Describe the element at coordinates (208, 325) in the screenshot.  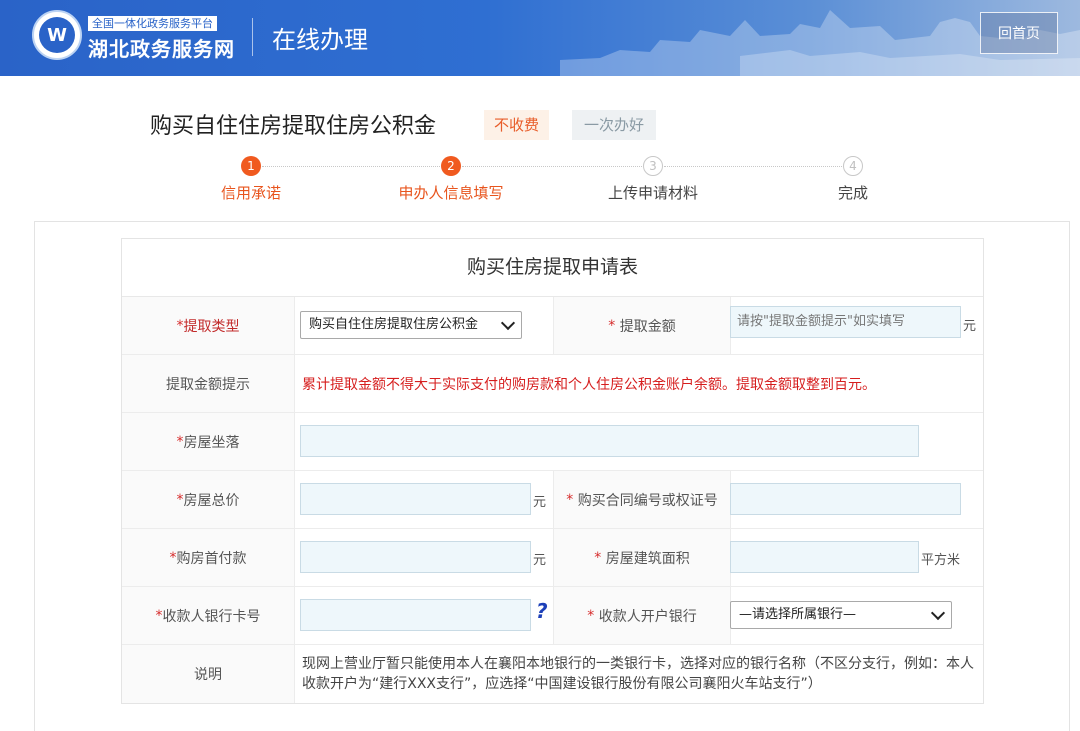
I see `withdraw-type-label: * 提取类型` at that location.